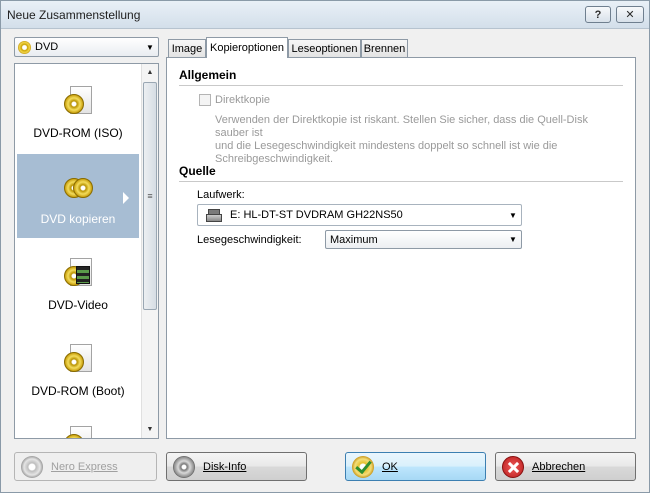  What do you see at coordinates (74, 15) in the screenshot?
I see `window-title: Neue Zusammenstellung` at bounding box center [74, 15].